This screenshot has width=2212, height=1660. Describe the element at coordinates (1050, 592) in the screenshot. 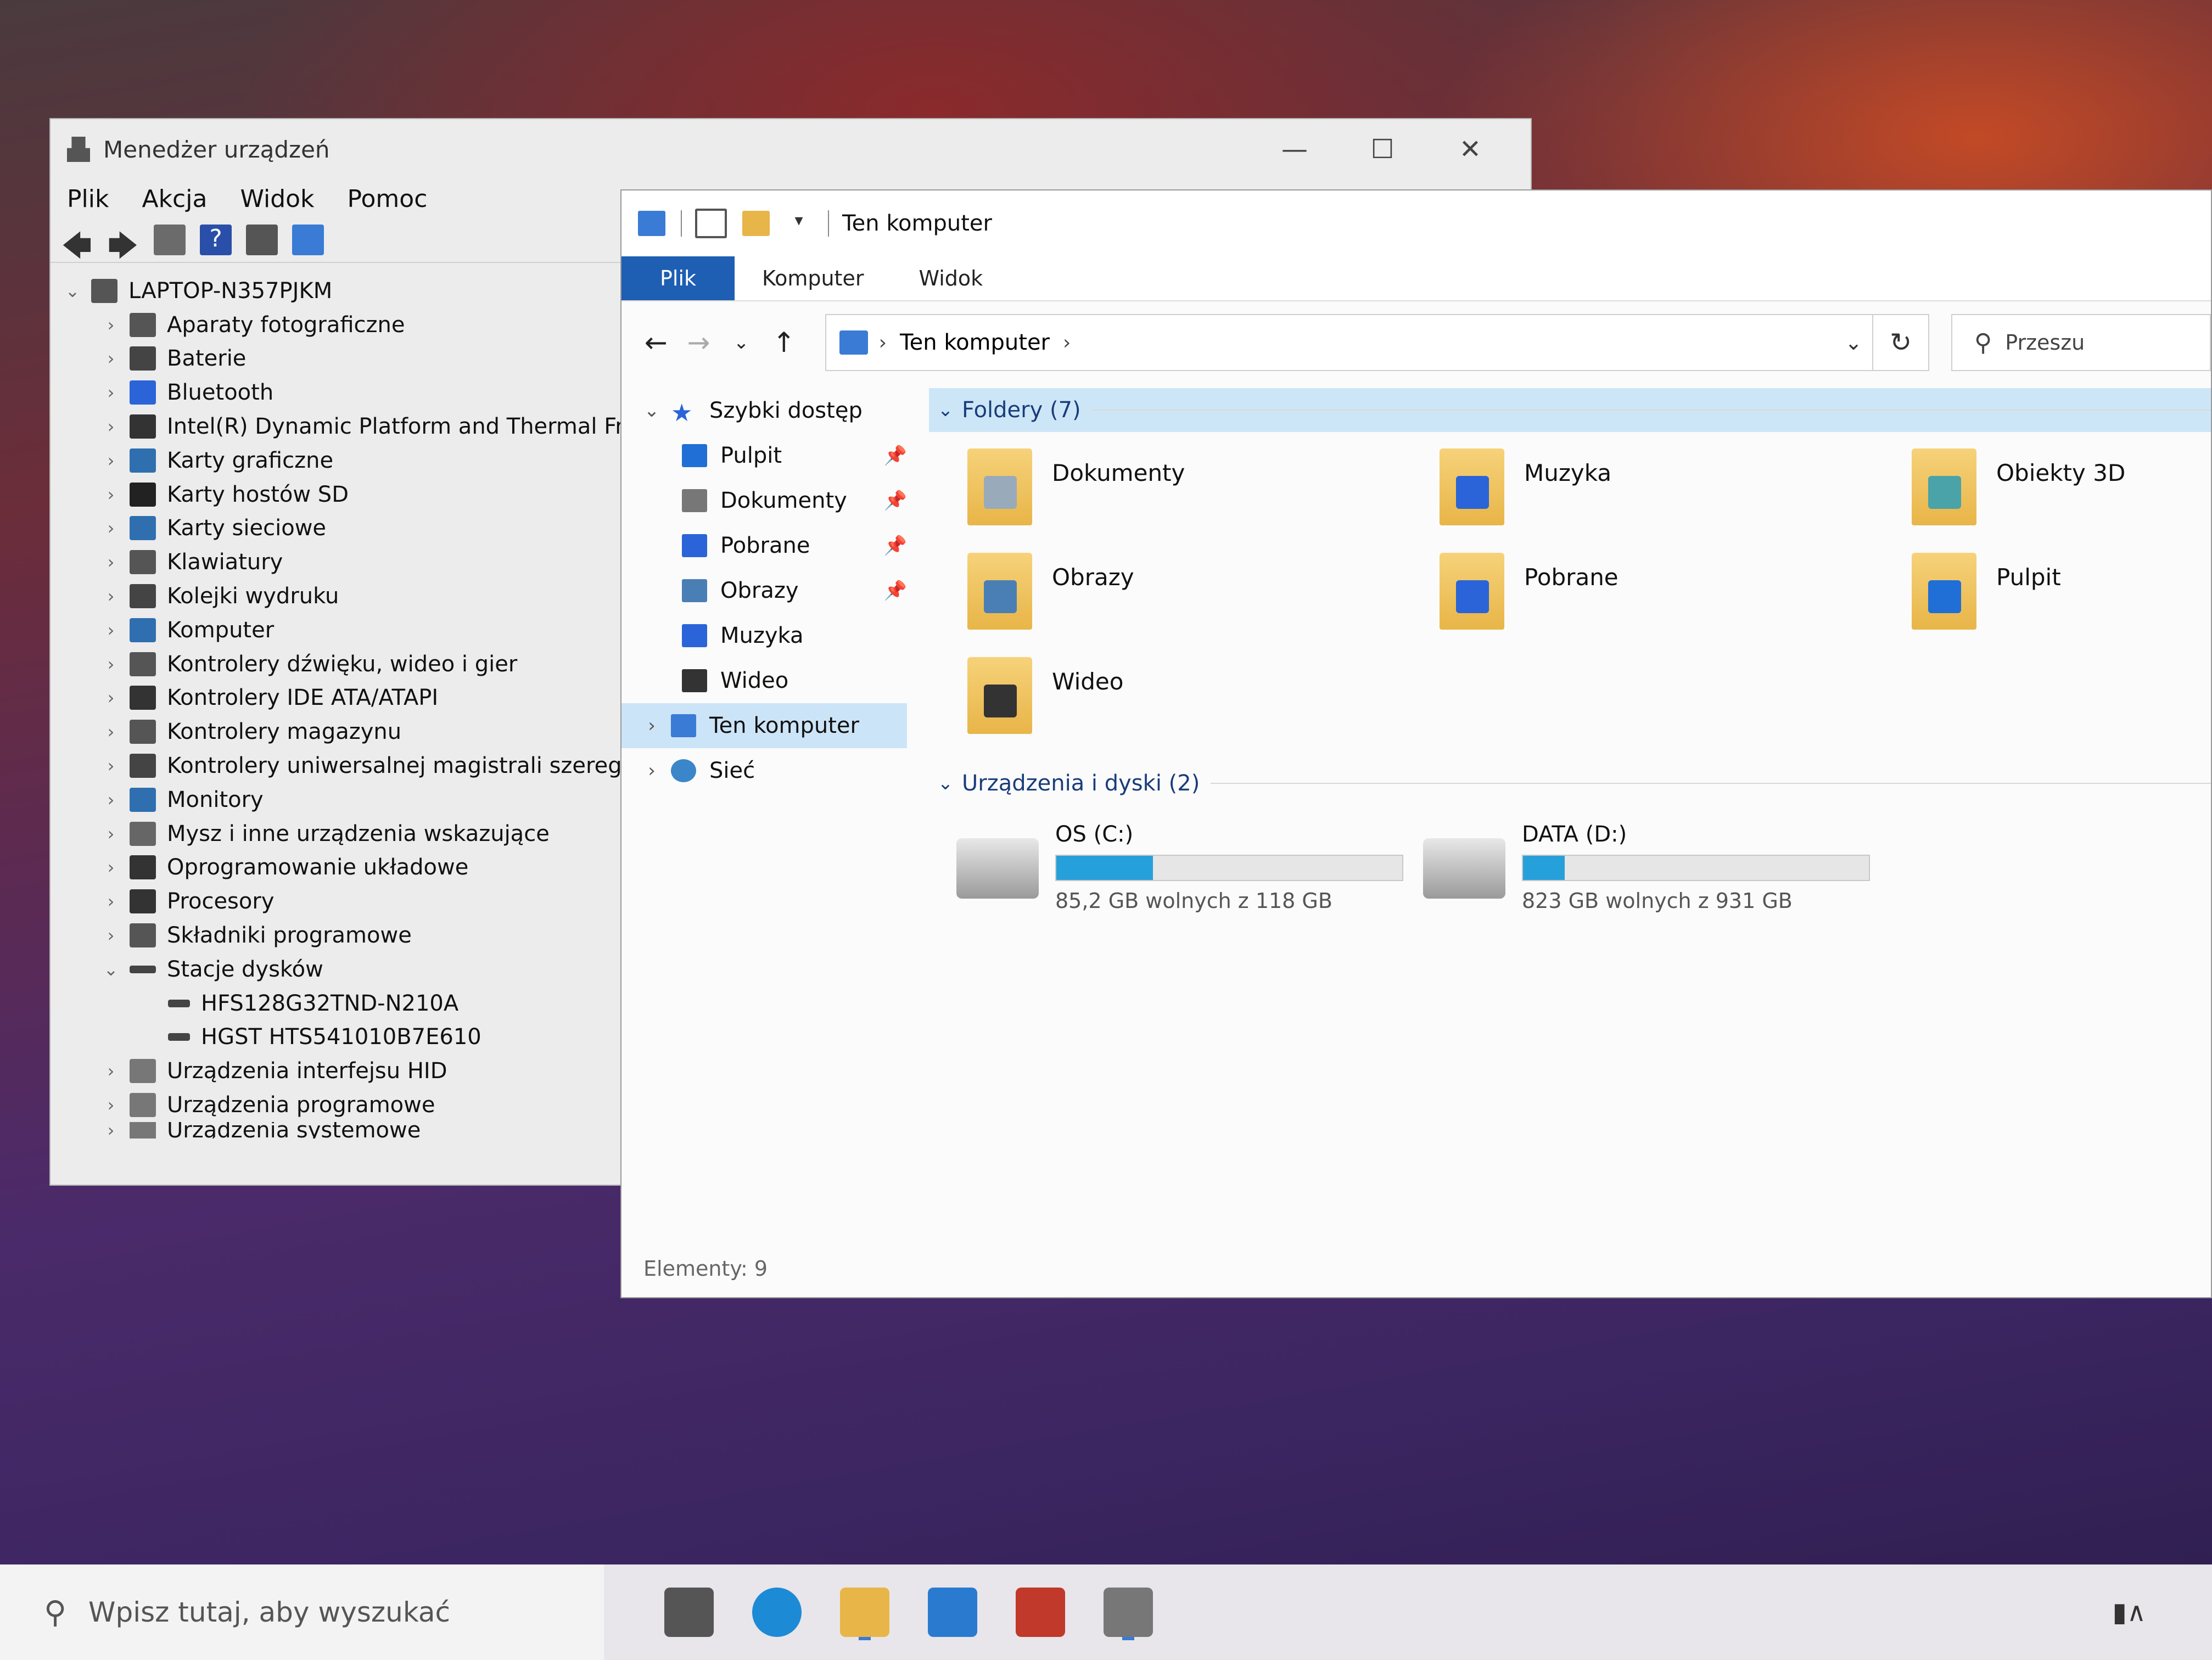

I see `folder-tile: Obrazy` at that location.